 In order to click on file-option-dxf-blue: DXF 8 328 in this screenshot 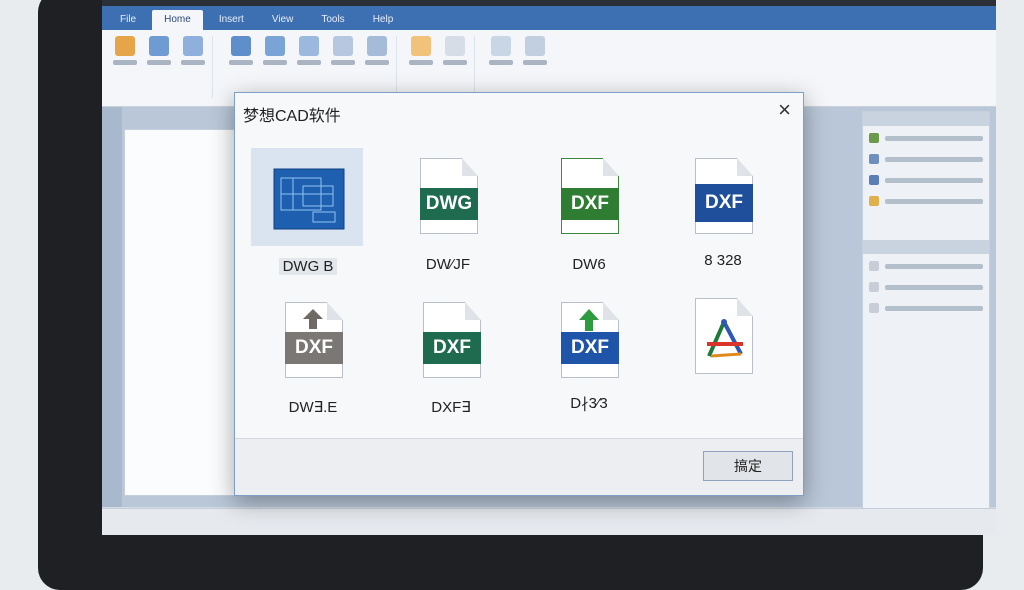, I will do `click(723, 213)`.